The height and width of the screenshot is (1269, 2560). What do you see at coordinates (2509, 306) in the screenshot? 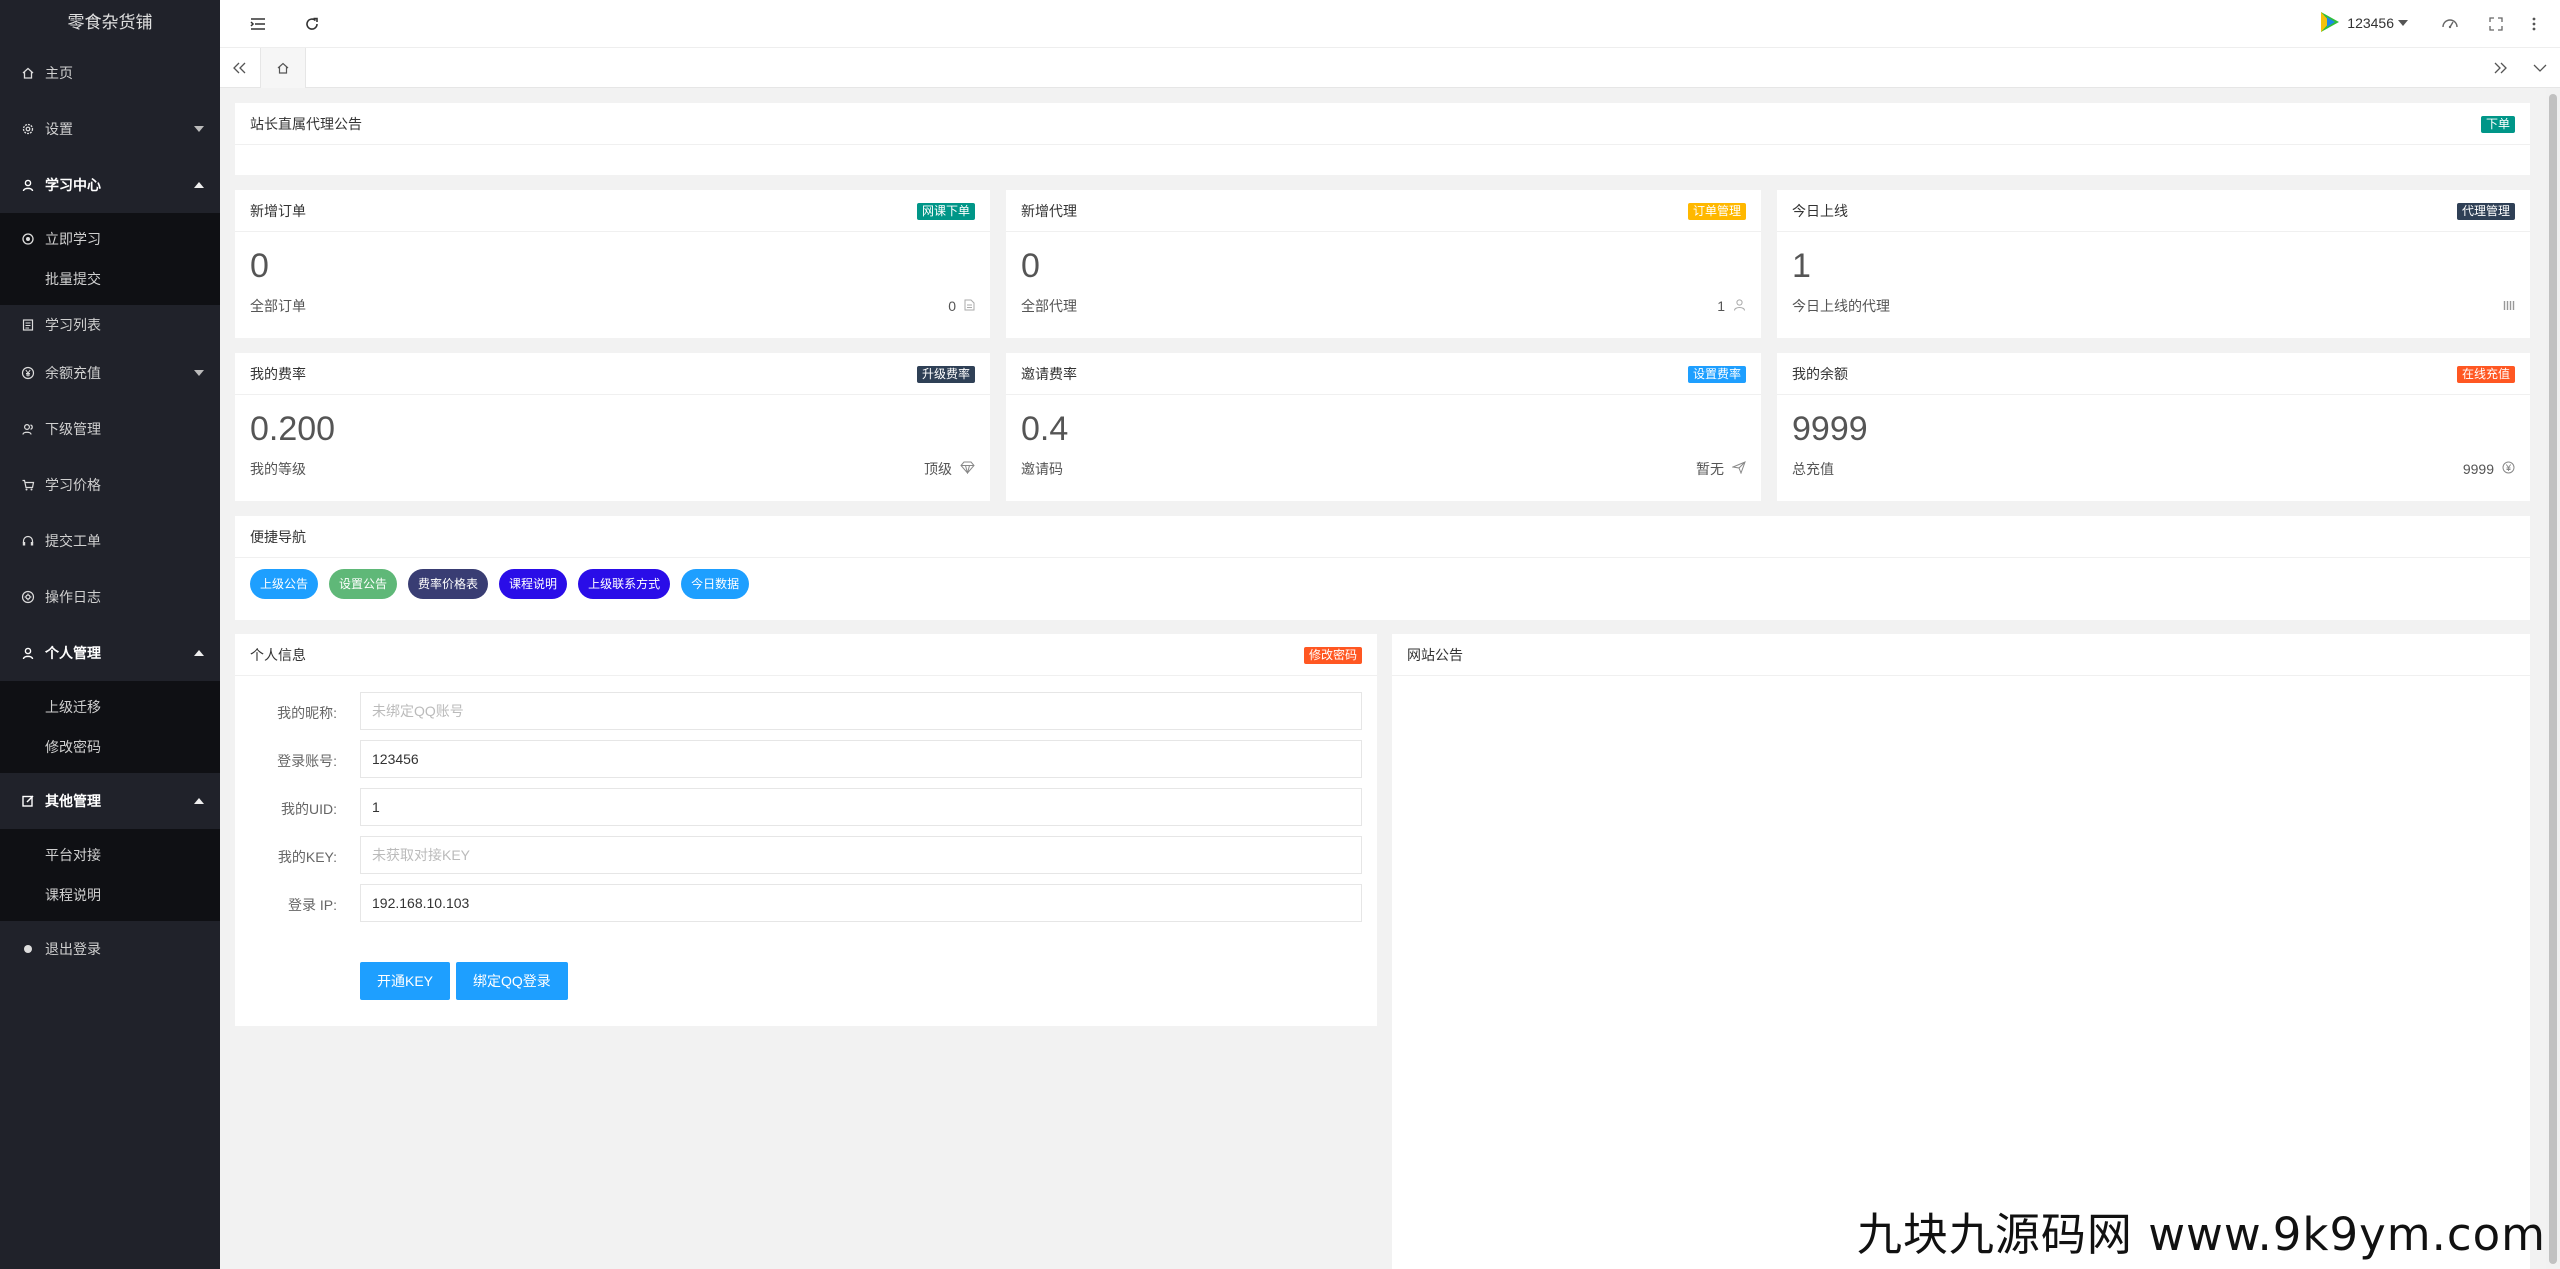
I see `bars-icon` at bounding box center [2509, 306].